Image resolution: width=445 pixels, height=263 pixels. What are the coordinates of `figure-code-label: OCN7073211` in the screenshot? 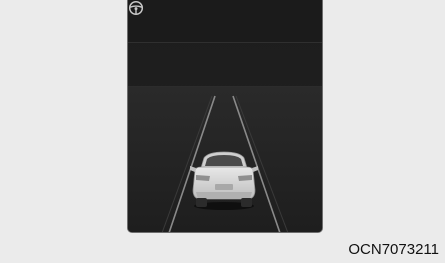 It's located at (393, 249).